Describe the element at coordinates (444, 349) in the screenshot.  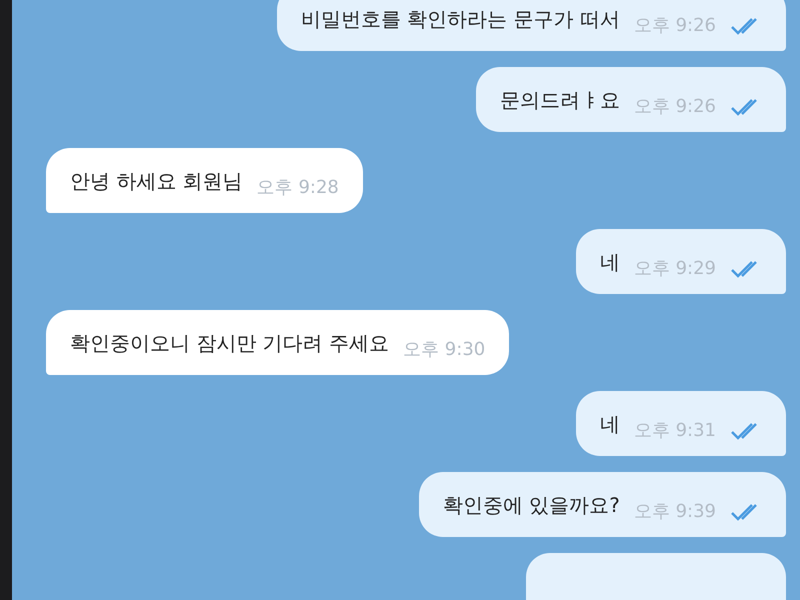
I see `message-time: 오후 9:30` at that location.